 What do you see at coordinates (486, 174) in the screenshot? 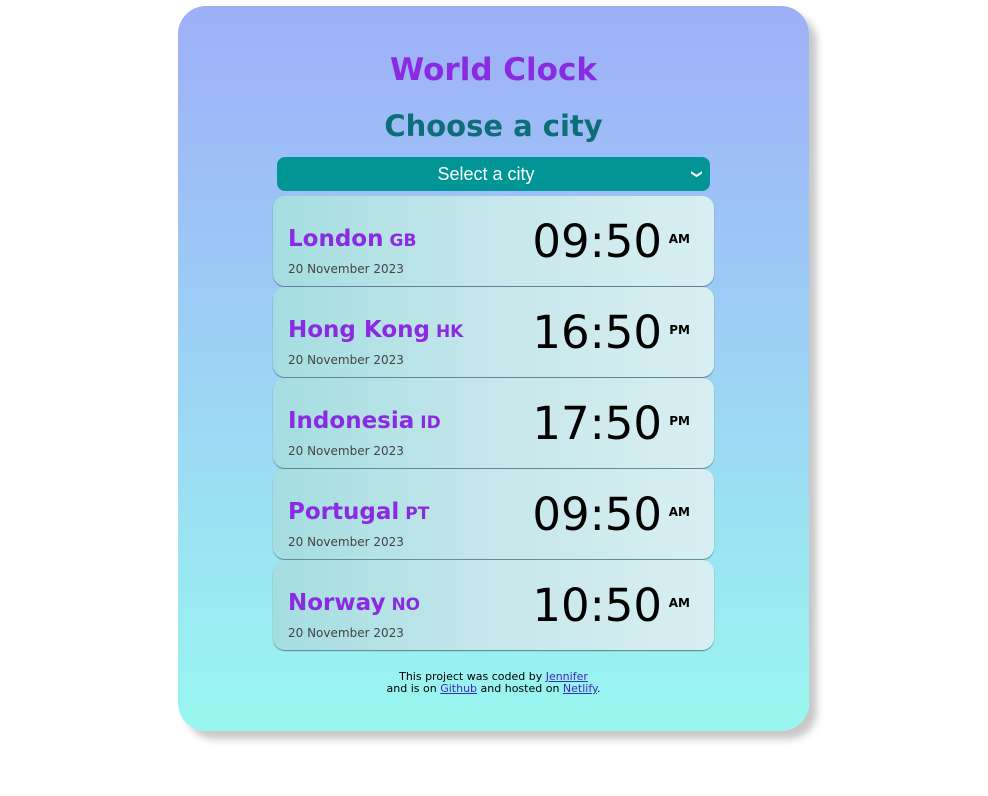
I see `city-select-value: Select a city` at bounding box center [486, 174].